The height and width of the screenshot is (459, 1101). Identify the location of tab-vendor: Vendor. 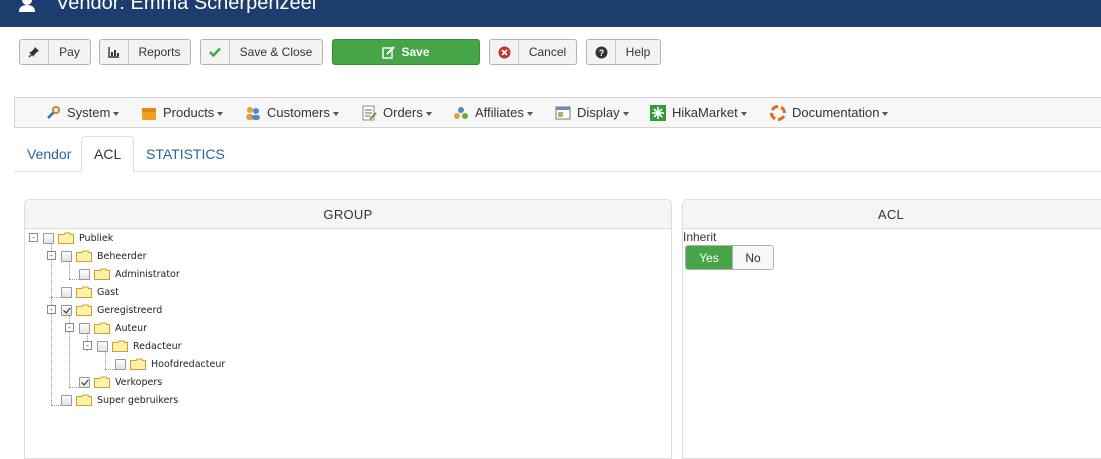
(49, 153).